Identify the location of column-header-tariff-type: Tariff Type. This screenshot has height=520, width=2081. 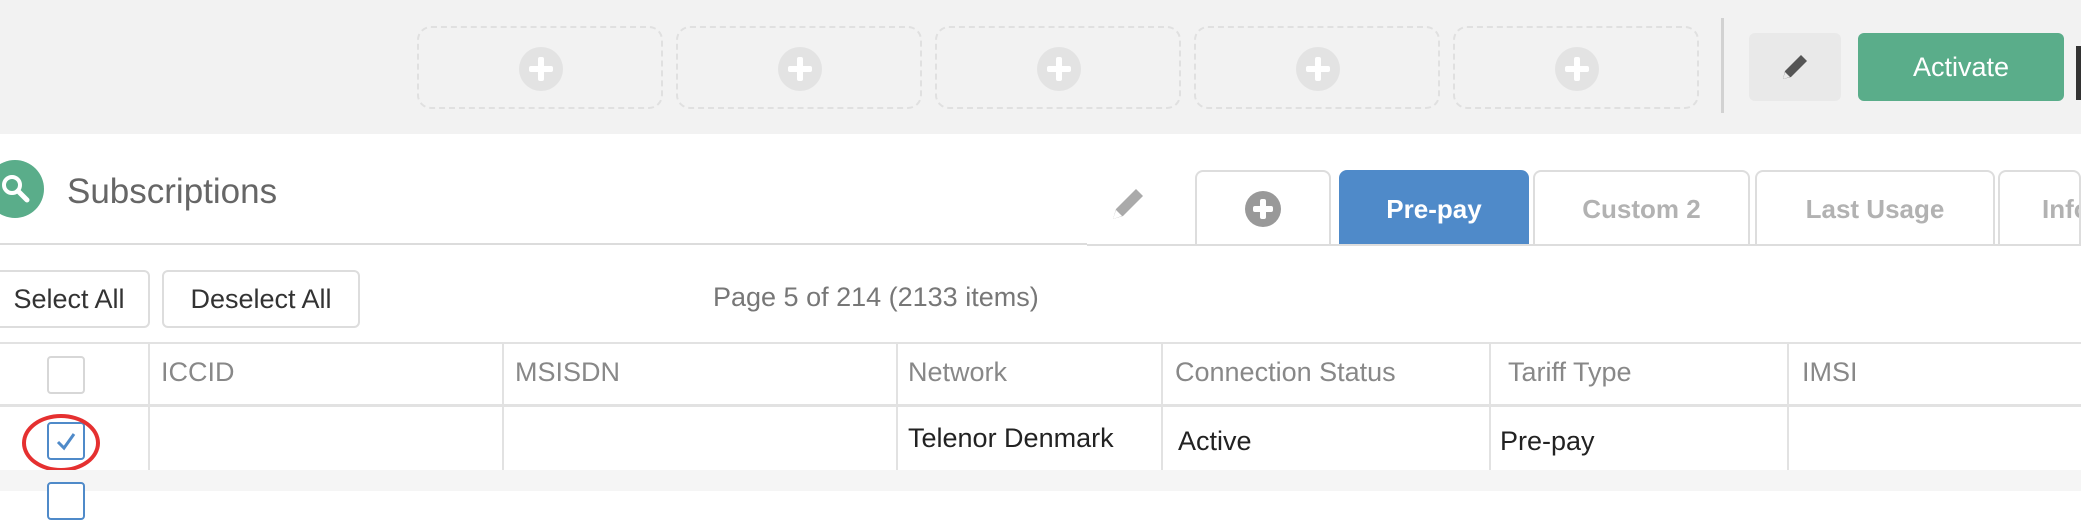
(1570, 372).